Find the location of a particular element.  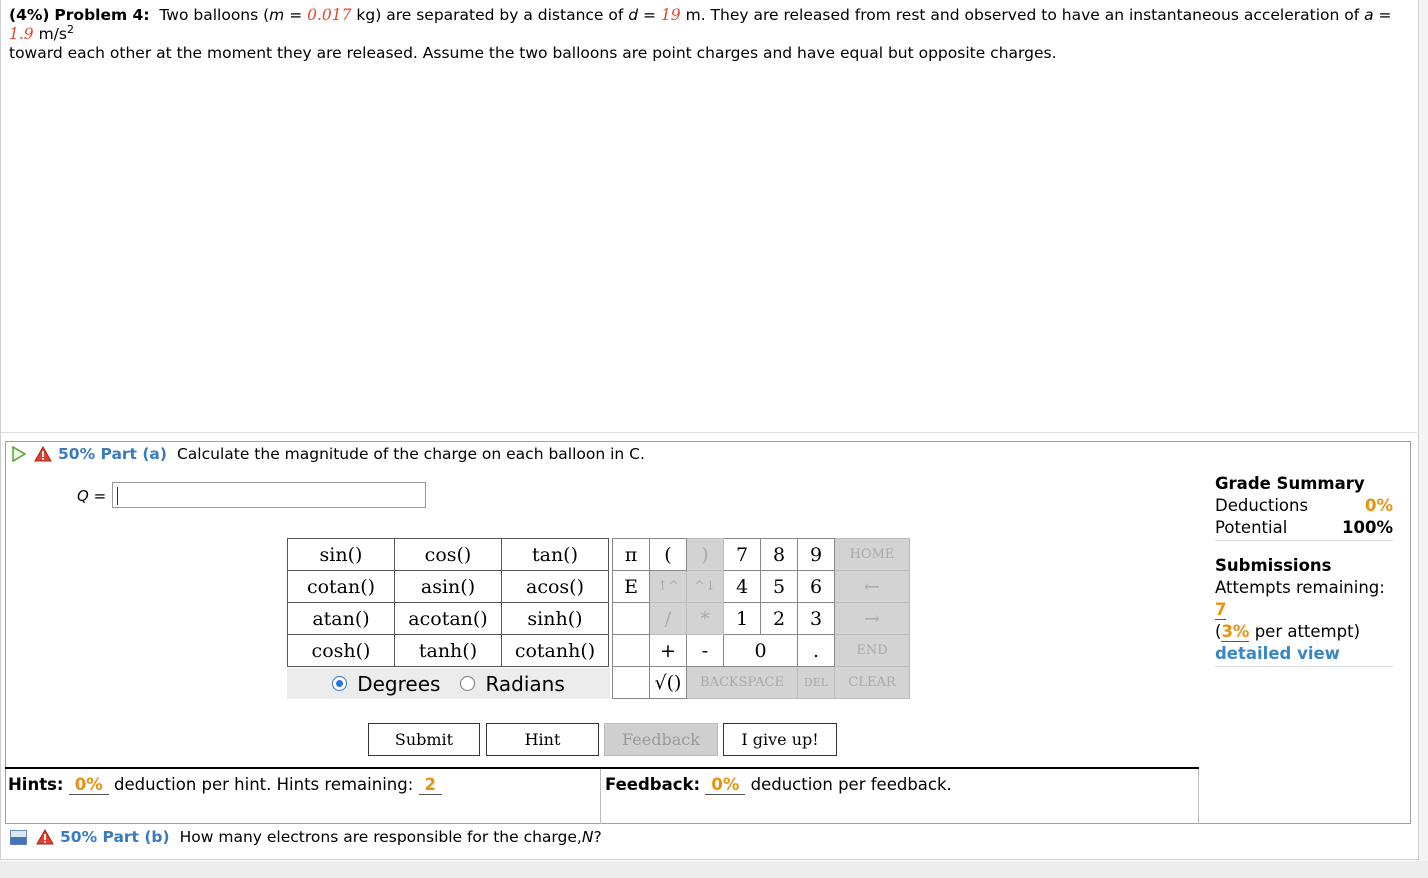

key-7: 7 is located at coordinates (742, 554).